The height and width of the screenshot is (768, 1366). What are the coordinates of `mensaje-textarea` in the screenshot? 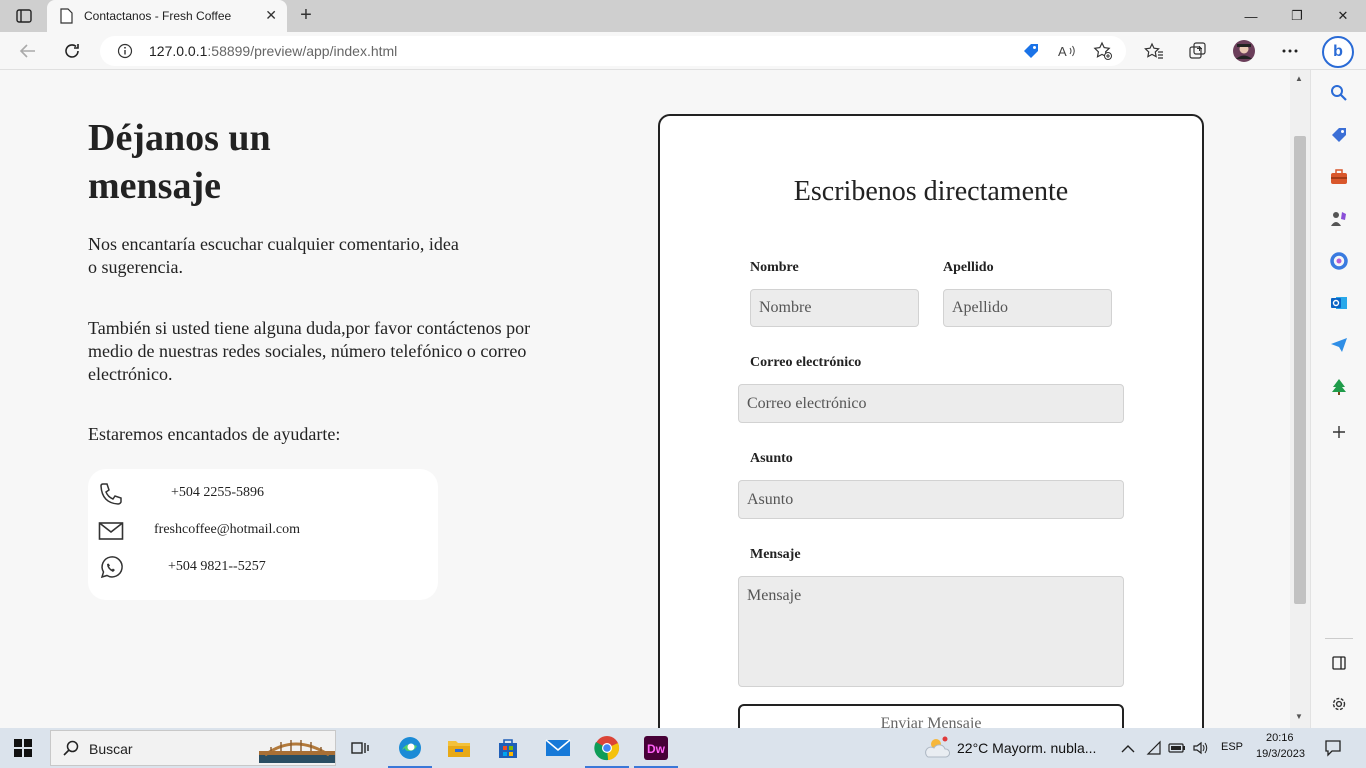 It's located at (931, 631).